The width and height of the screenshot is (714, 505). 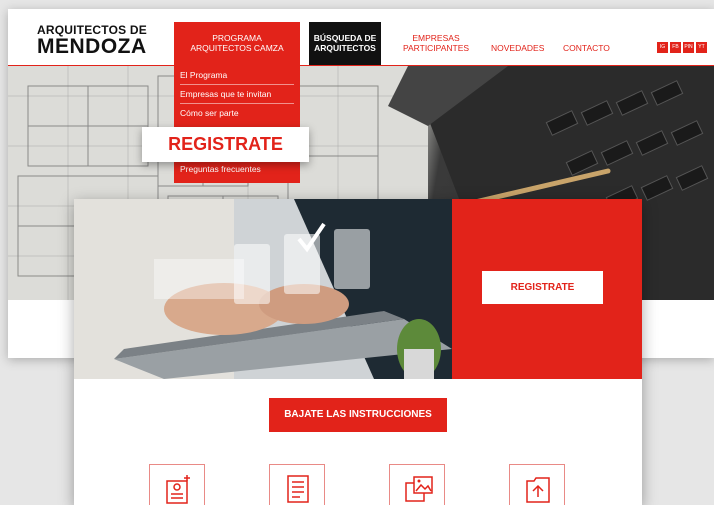 I want to click on folder-upload-icon-graphic, so click(x=538, y=490).